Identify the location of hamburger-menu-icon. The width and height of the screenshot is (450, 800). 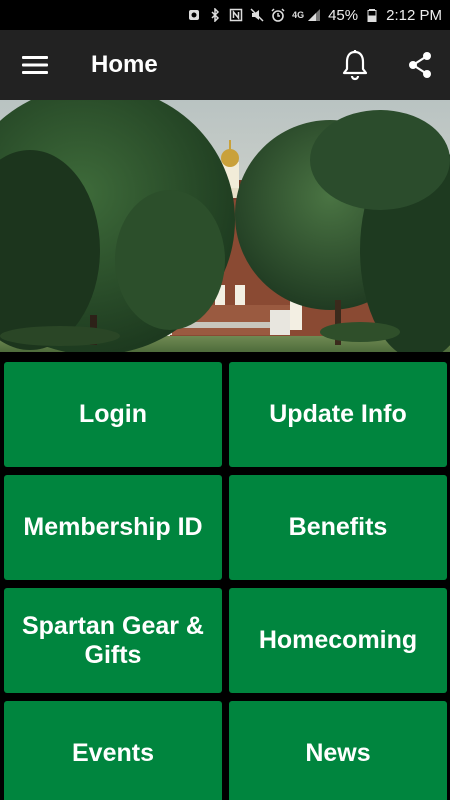
(35, 65).